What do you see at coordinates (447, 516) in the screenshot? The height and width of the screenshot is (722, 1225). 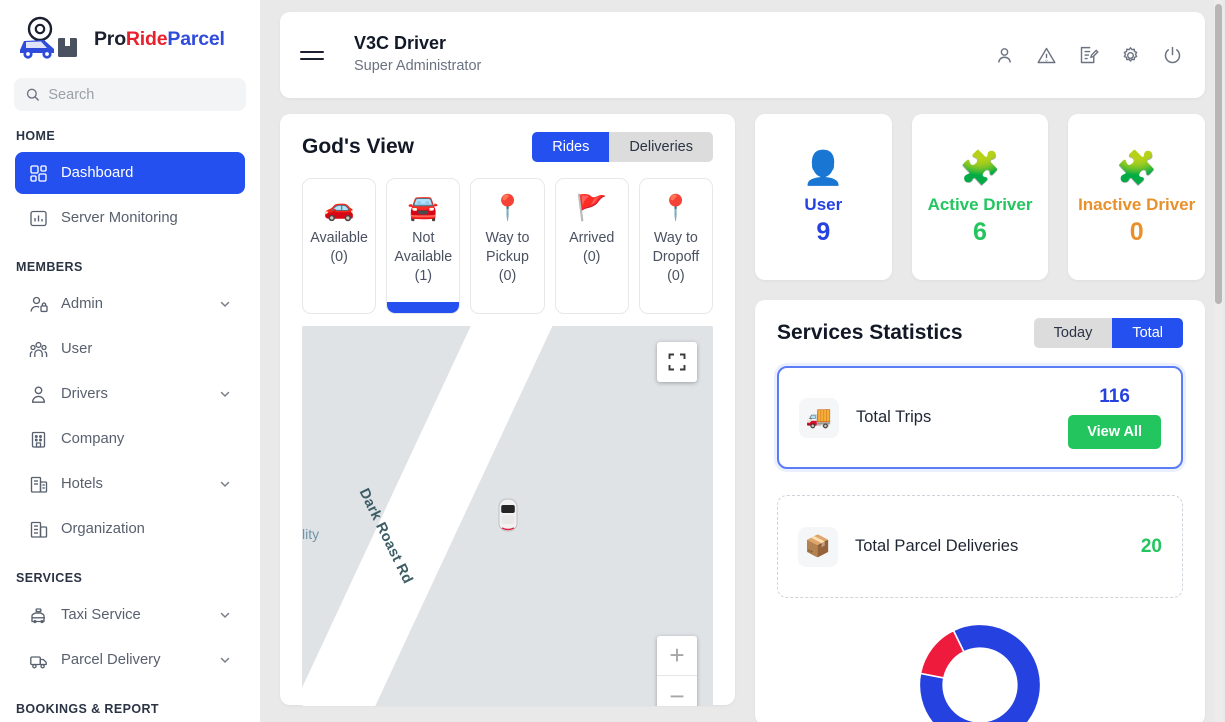 I see `map-road-shape` at bounding box center [447, 516].